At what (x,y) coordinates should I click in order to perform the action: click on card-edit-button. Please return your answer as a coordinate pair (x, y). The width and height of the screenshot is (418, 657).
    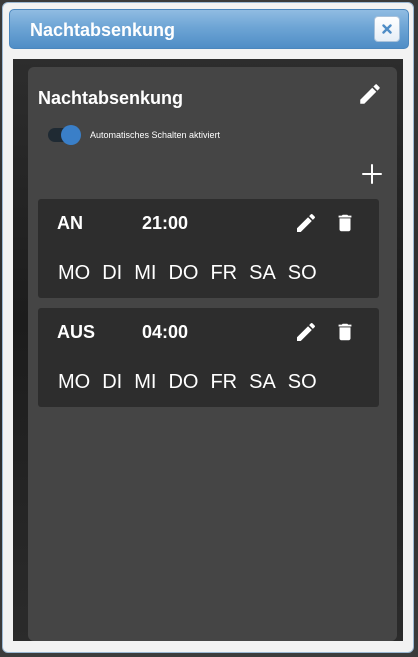
    Looking at the image, I should click on (370, 94).